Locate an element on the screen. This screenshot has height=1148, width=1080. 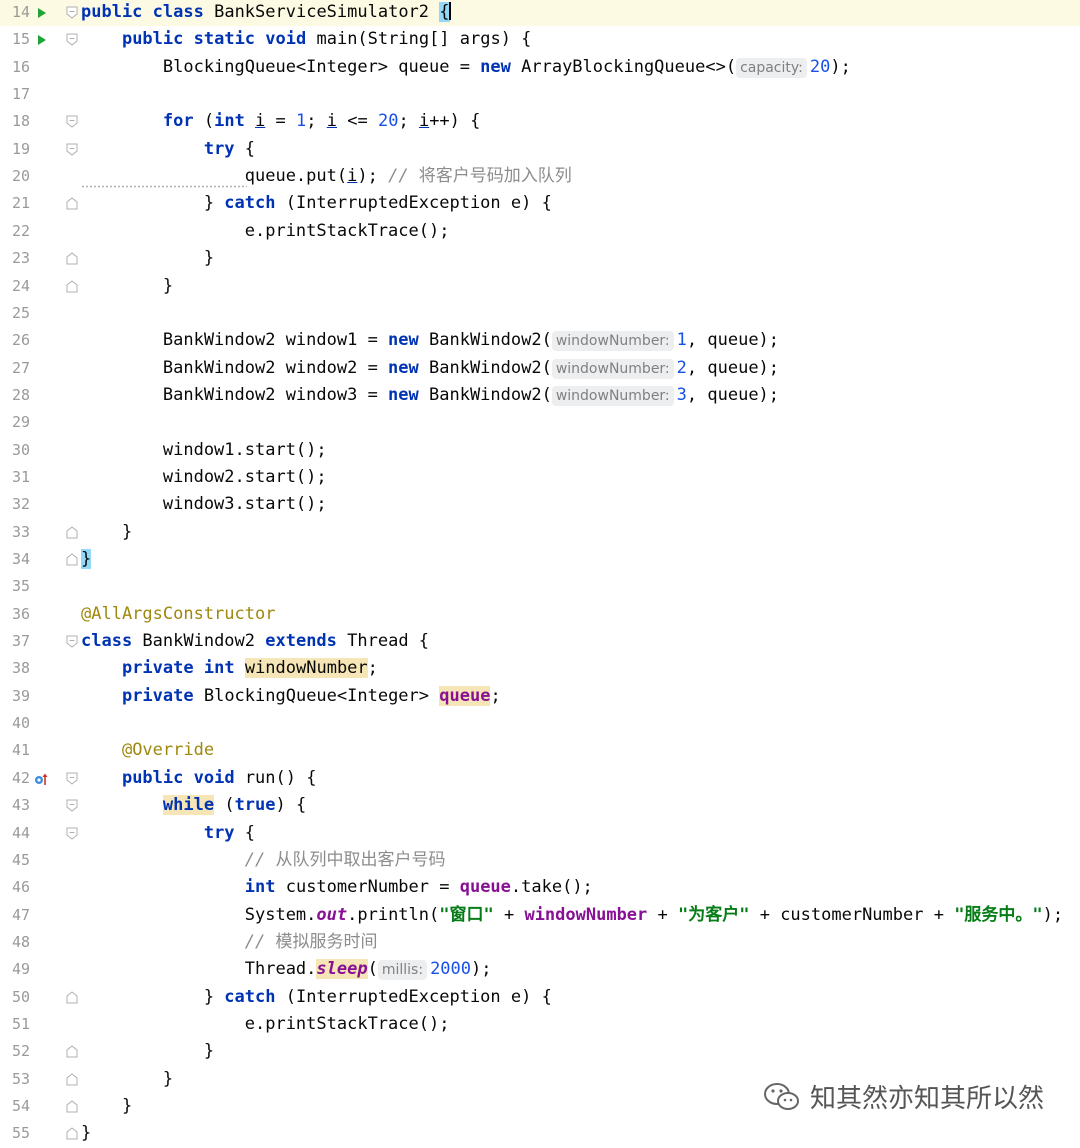
code-line: 35 is located at coordinates (540, 586).